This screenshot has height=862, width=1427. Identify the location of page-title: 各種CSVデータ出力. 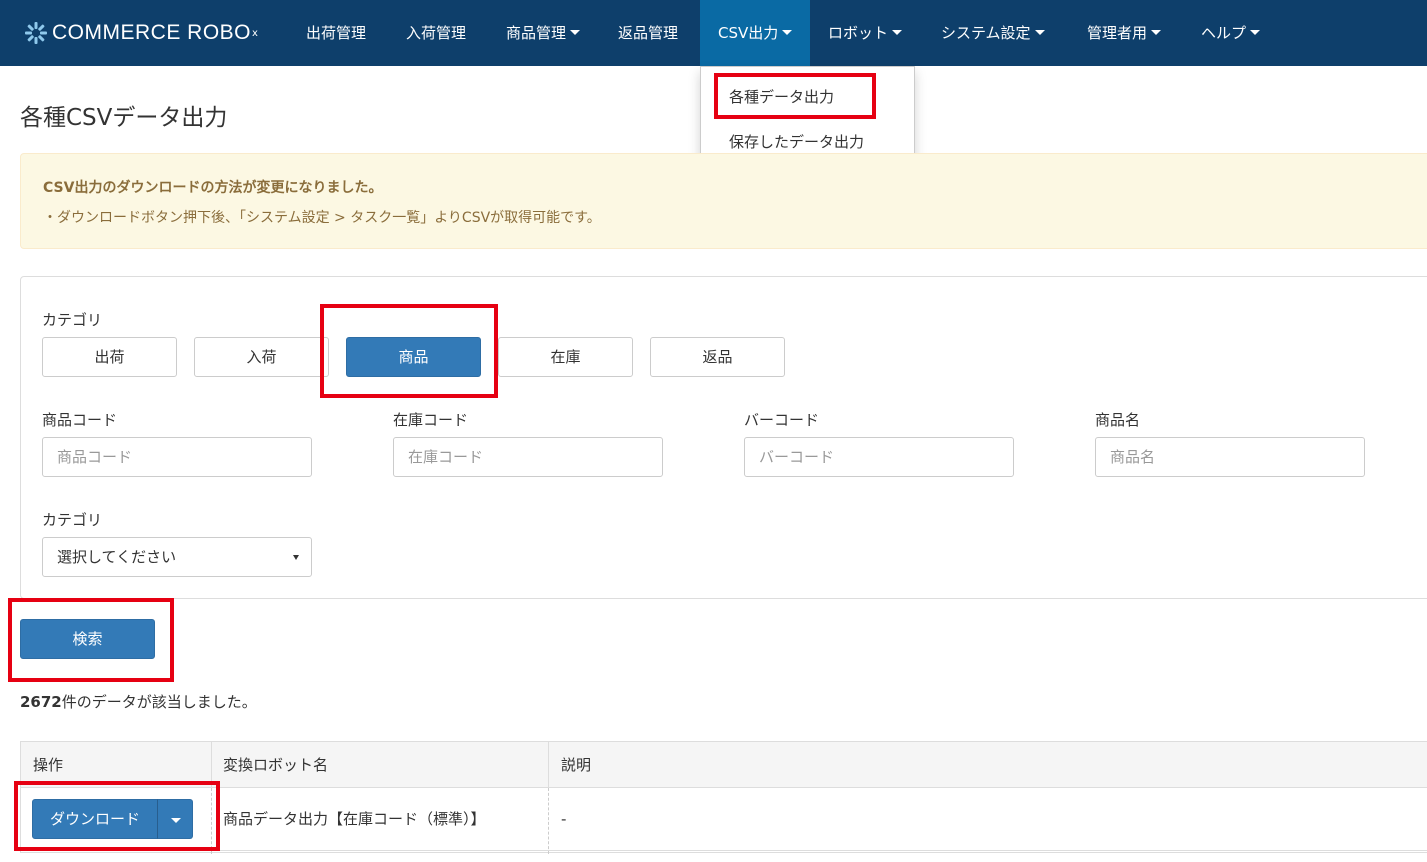
(124, 118).